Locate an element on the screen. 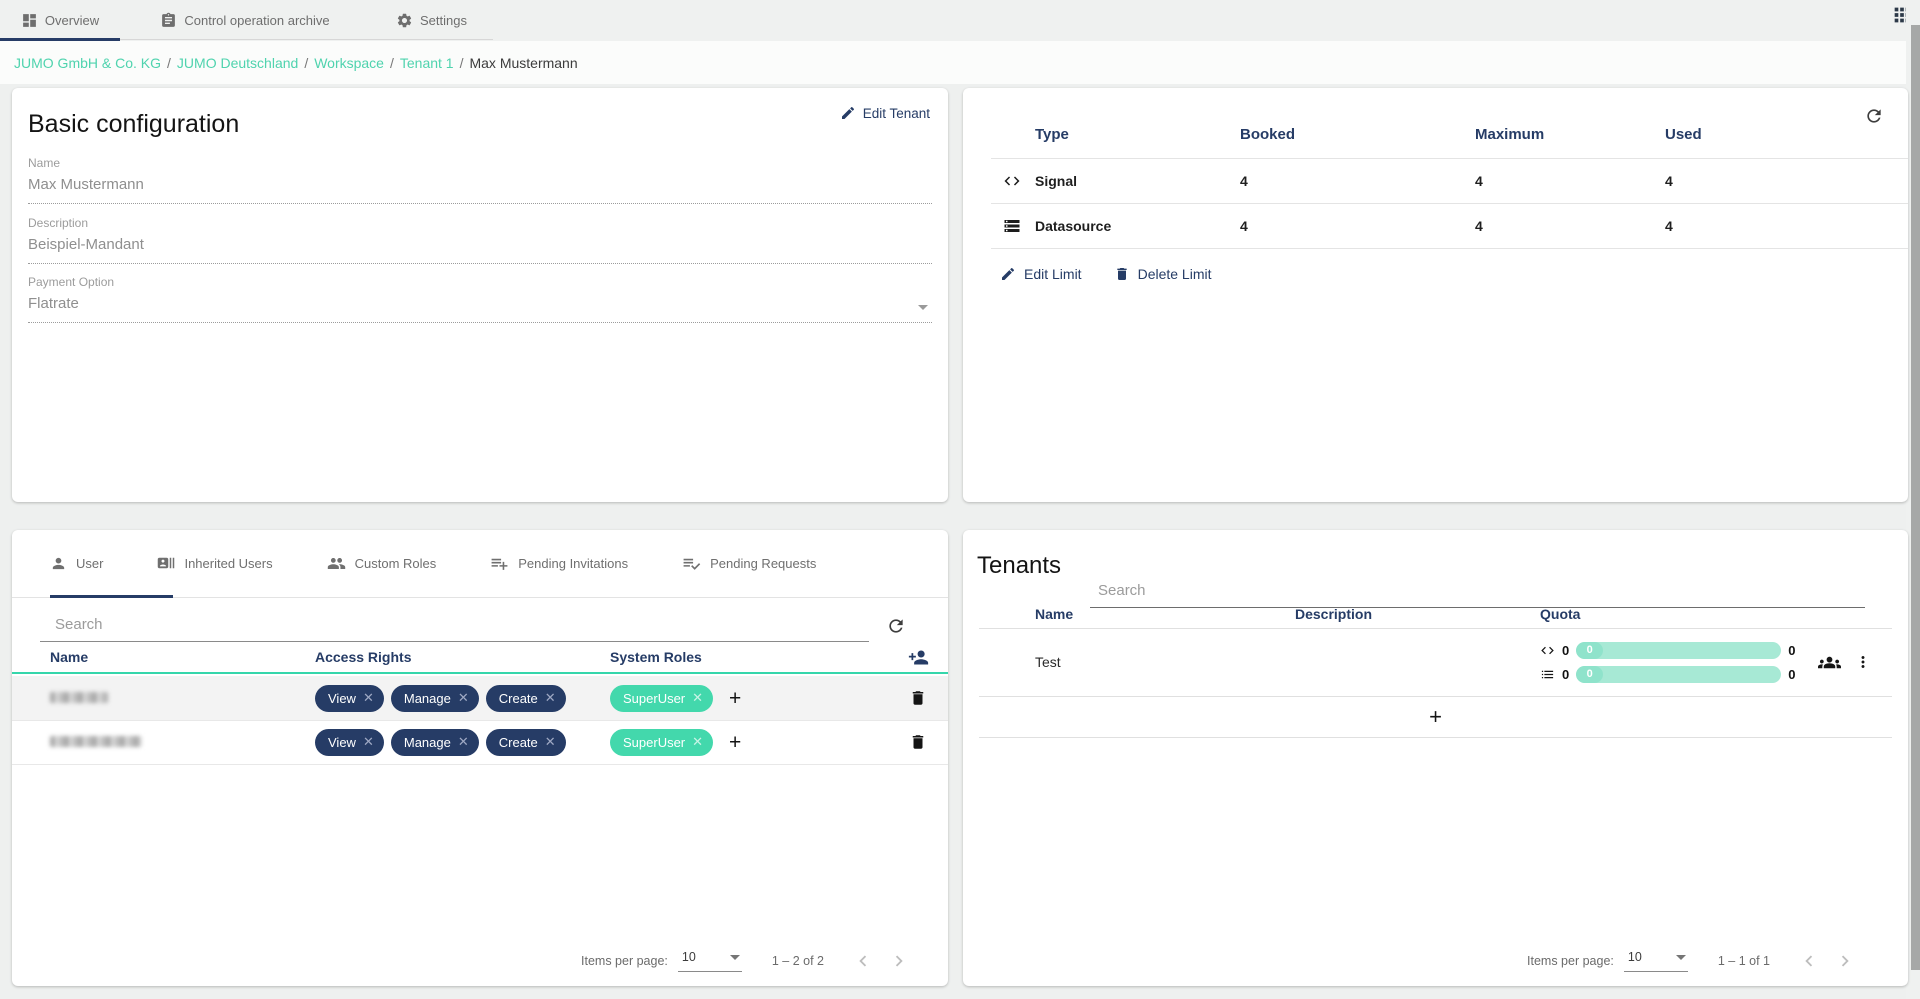 This screenshot has height=999, width=1920. tenant-users-icon is located at coordinates (1829, 662).